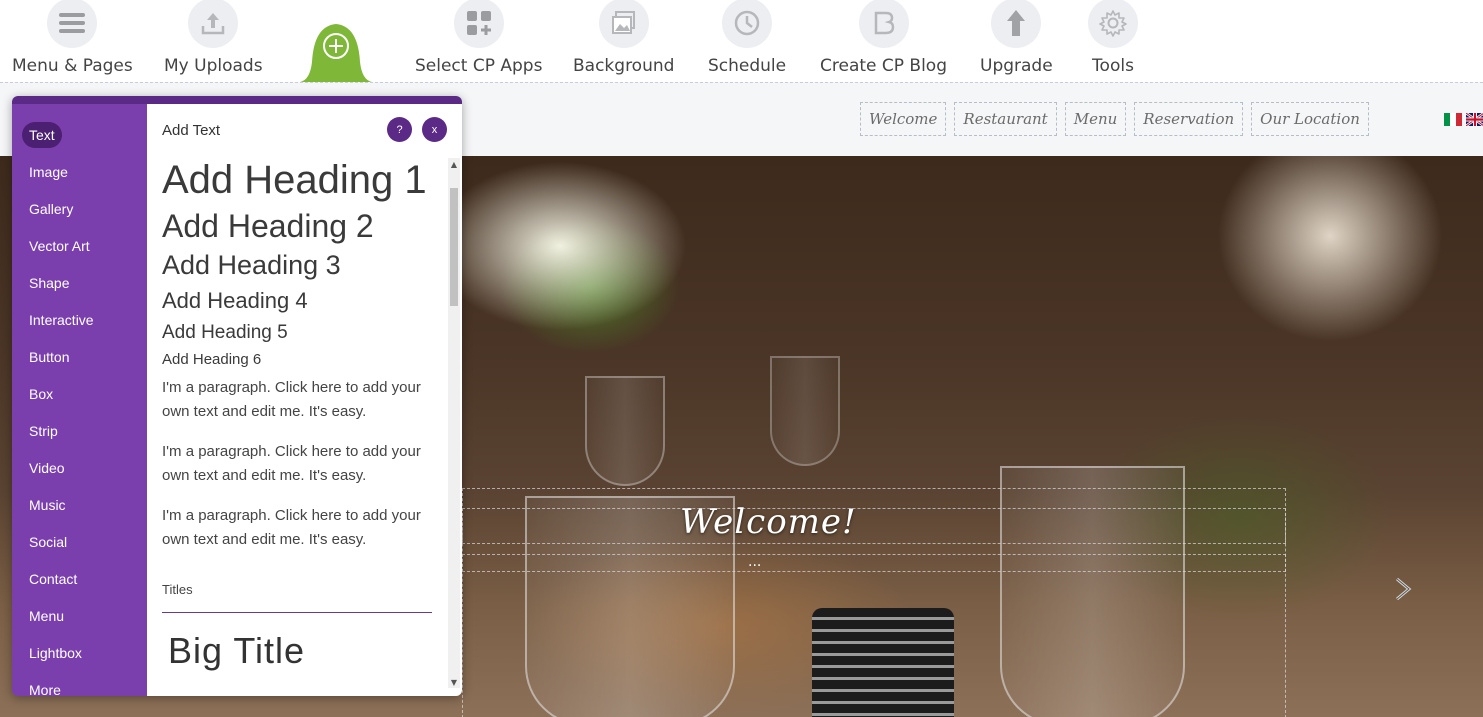 This screenshot has width=1483, height=717. What do you see at coordinates (49, 357) in the screenshot?
I see `category-button: Button` at bounding box center [49, 357].